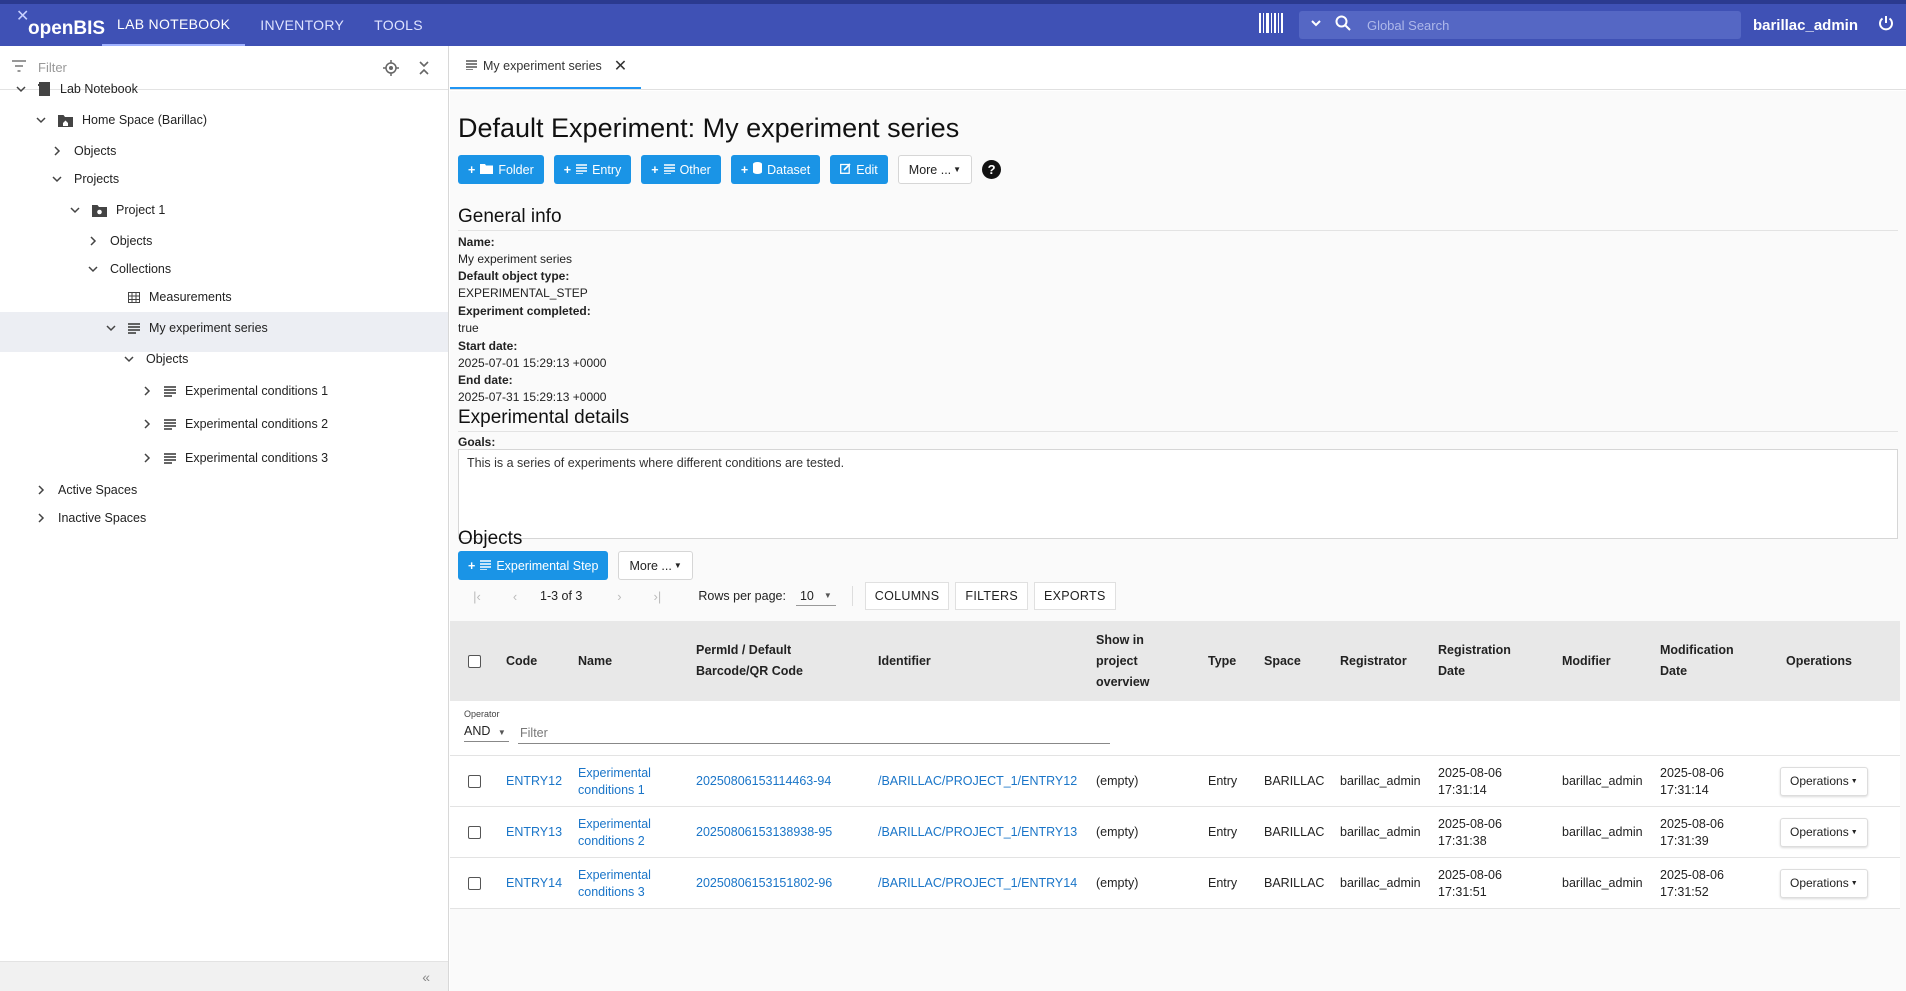  Describe the element at coordinates (907, 596) in the screenshot. I see `columns-button: COLUMNS` at that location.